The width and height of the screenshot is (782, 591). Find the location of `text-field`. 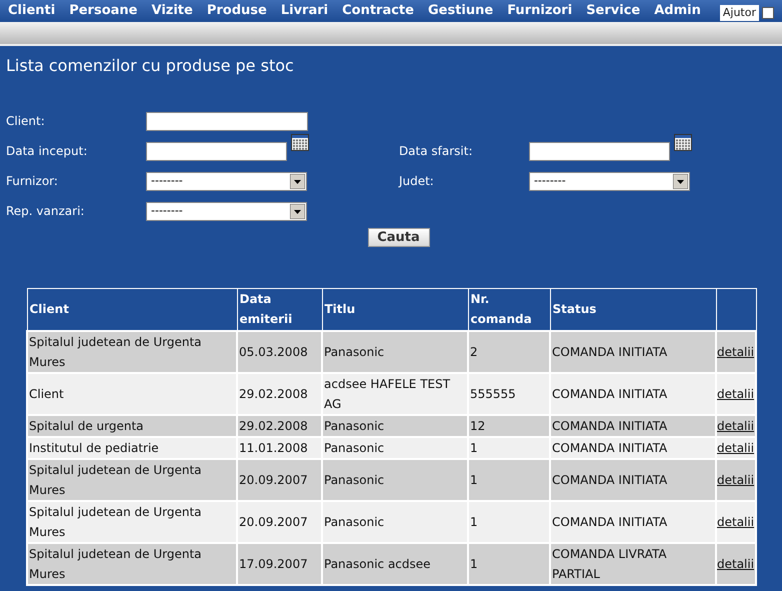

text-field is located at coordinates (227, 121).